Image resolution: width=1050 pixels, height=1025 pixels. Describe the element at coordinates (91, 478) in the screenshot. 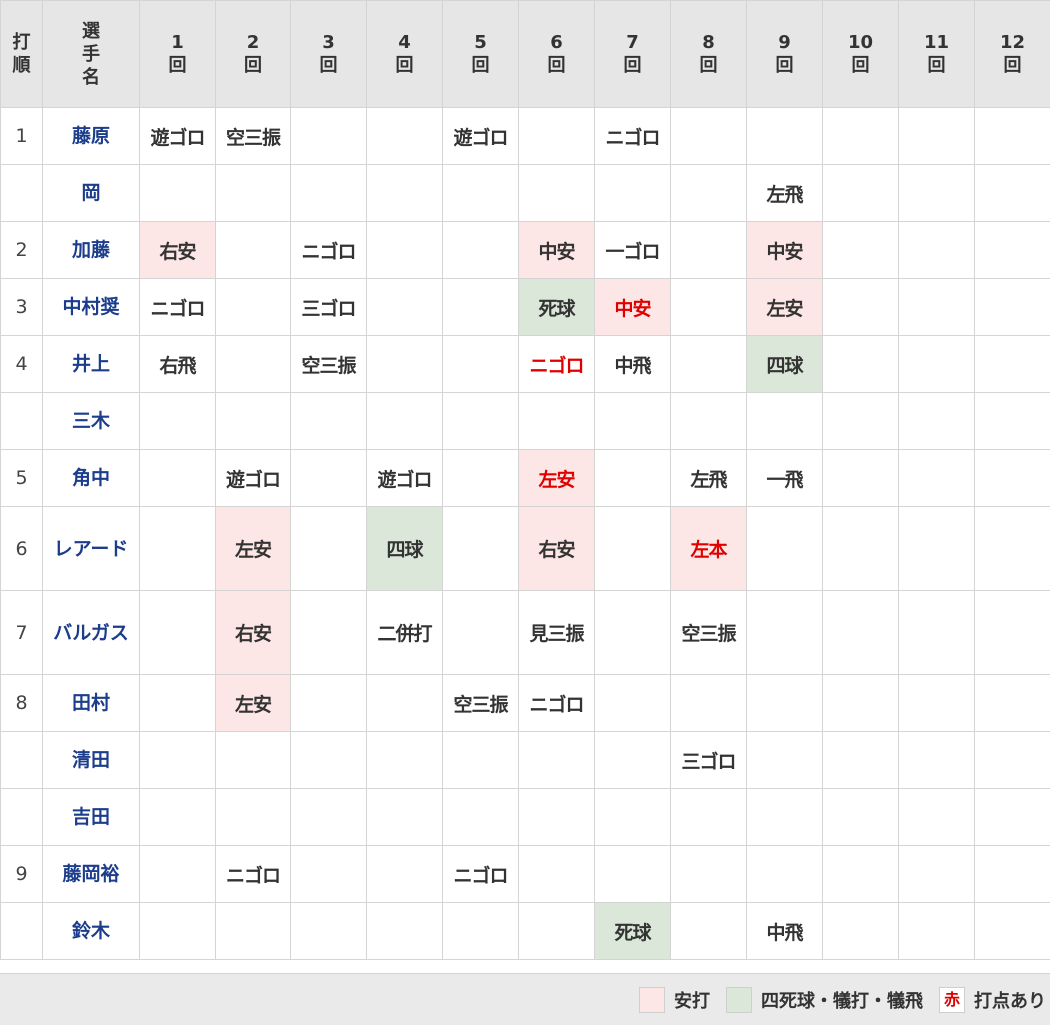

I see `player-name-cell: 角中` at that location.